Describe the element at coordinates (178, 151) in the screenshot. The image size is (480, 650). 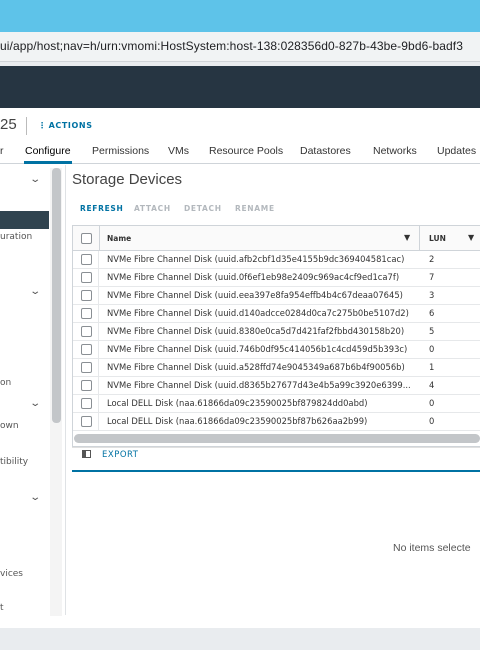
I see `tab-vms: VMs` at that location.